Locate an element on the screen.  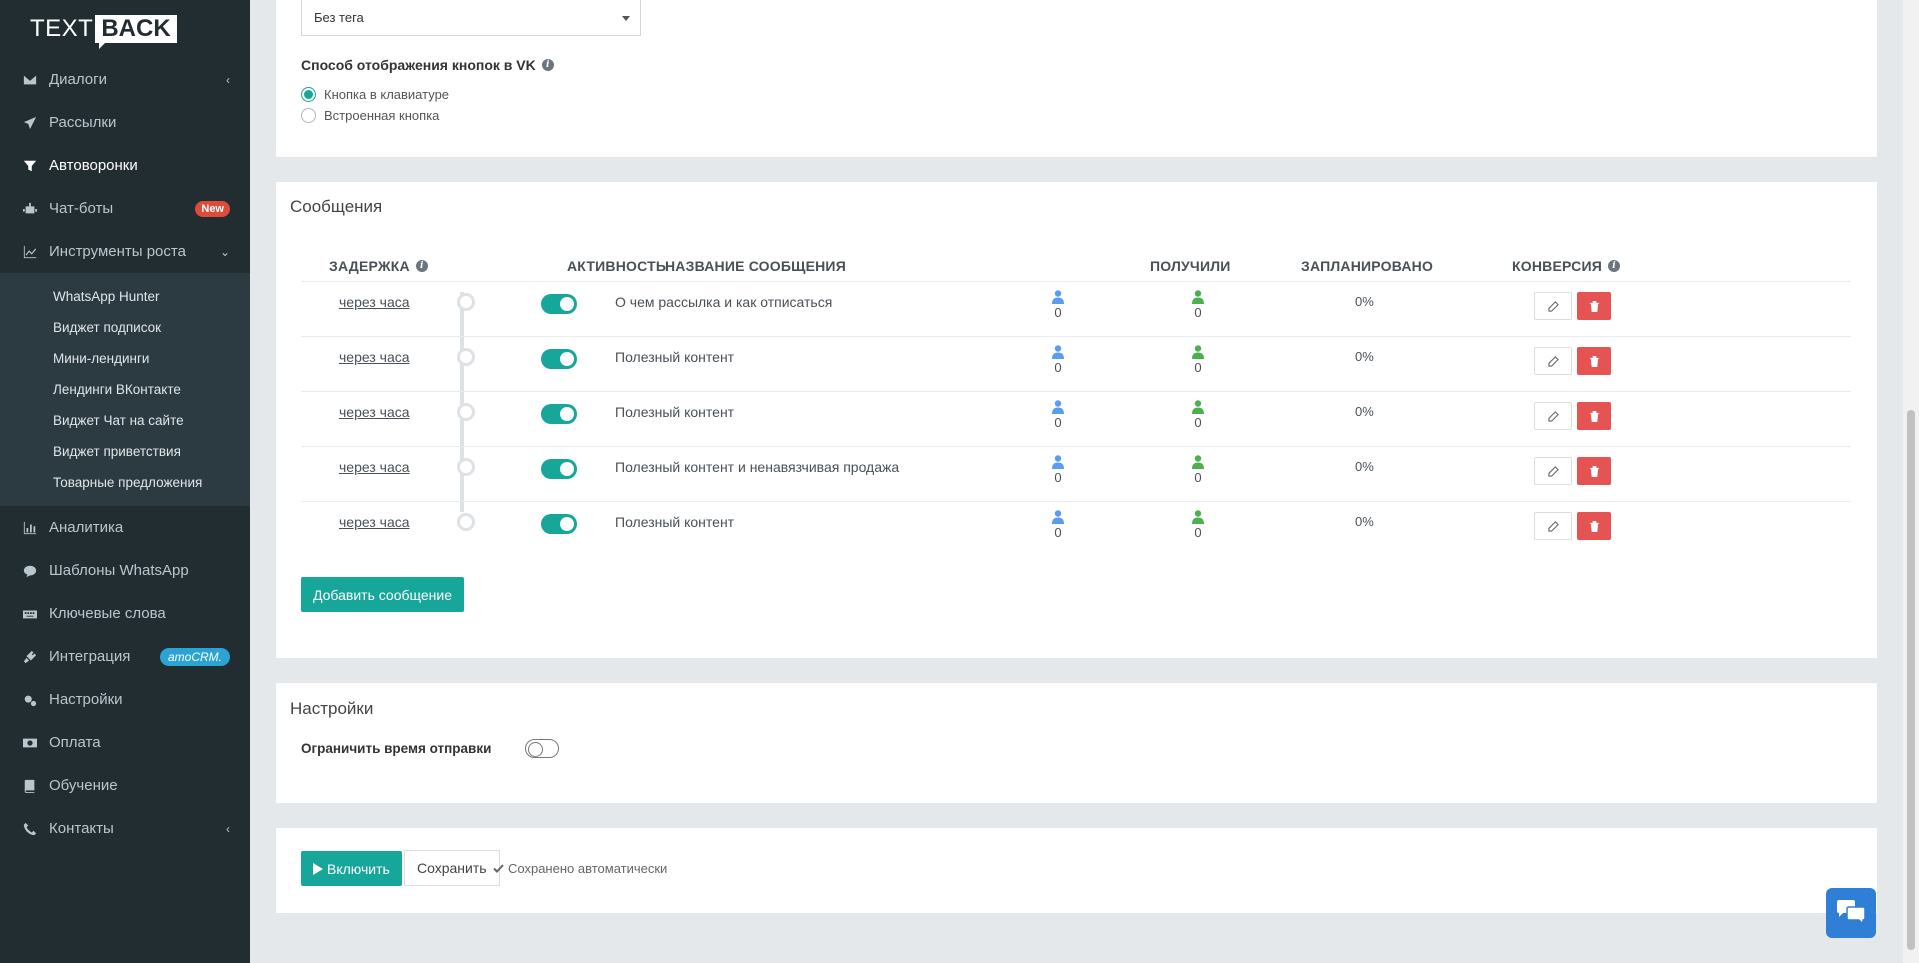
sidebar-item-integration: Интеграция amoCRM. is located at coordinates (125, 656).